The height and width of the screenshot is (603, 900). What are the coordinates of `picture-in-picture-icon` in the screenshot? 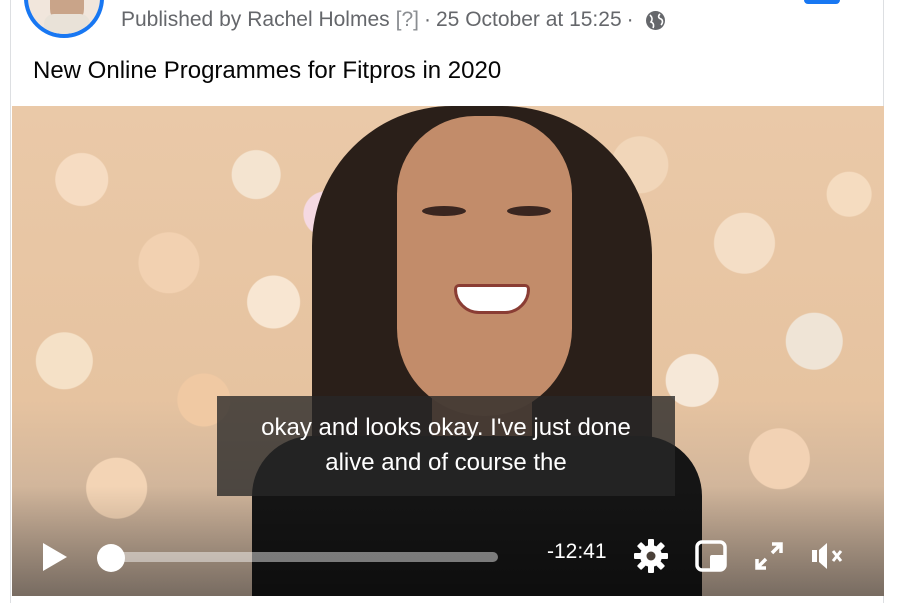 It's located at (711, 556).